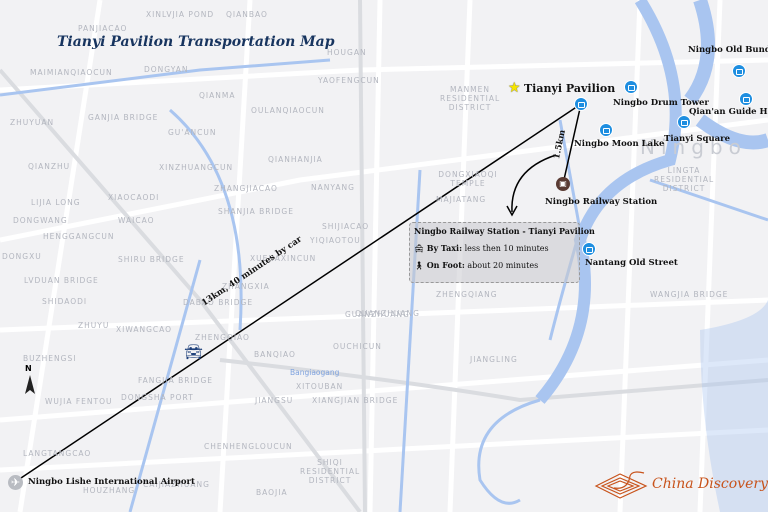 Image resolution: width=768 pixels, height=512 pixels. Describe the element at coordinates (315, 372) in the screenshot. I see `place-label: Bangiaogang` at that location.